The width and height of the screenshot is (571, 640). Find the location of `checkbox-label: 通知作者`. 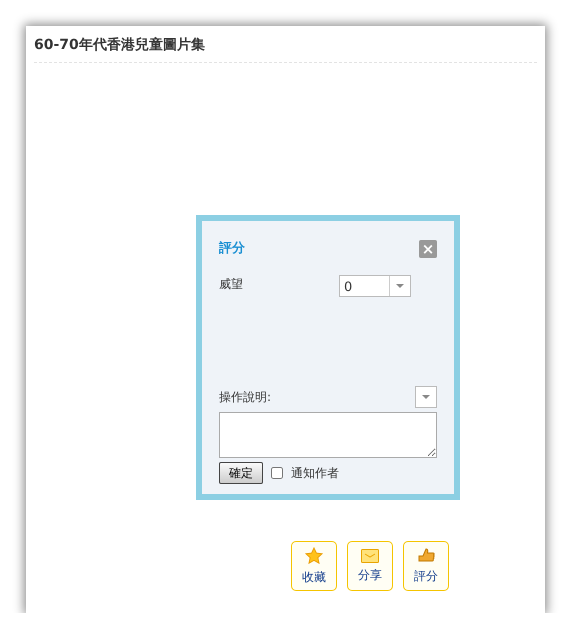

checkbox-label: 通知作者 is located at coordinates (315, 473).